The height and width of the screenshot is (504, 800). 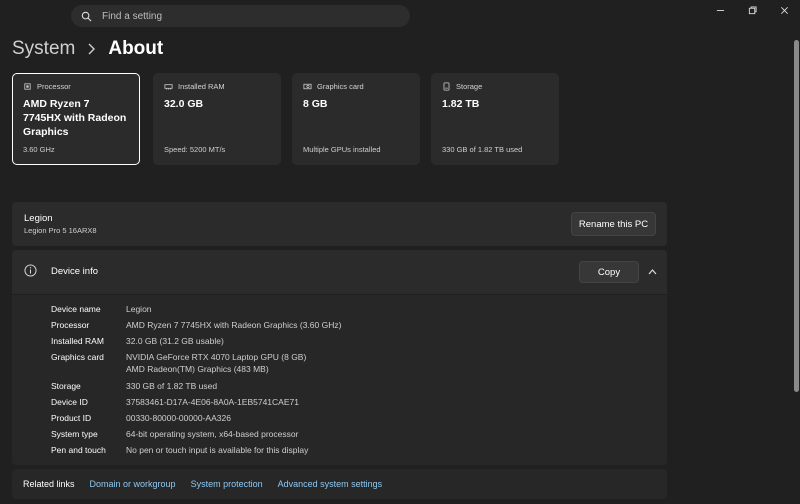 What do you see at coordinates (340, 86) in the screenshot?
I see `card-title: Graphics card` at bounding box center [340, 86].